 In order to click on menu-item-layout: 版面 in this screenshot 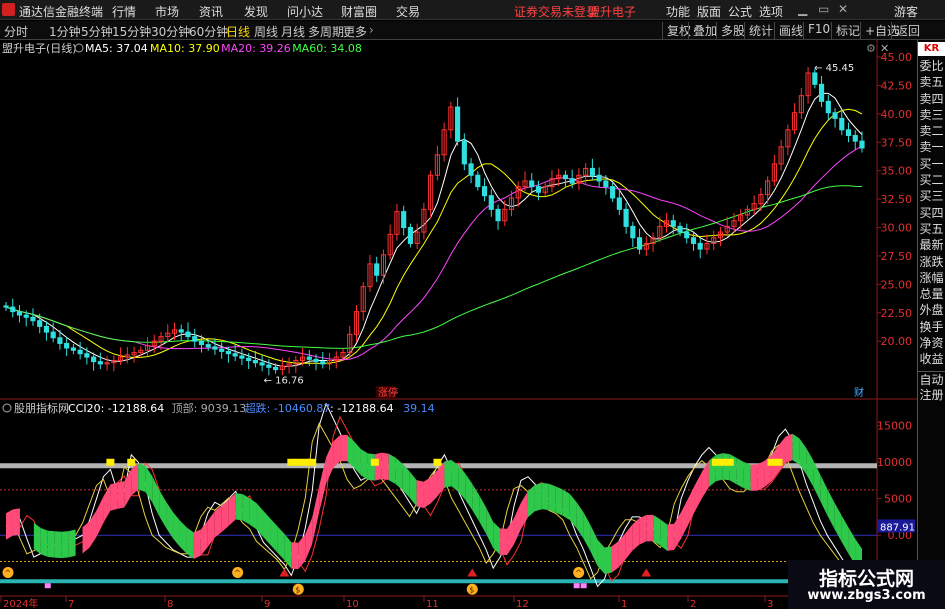, I will do `click(709, 11)`.